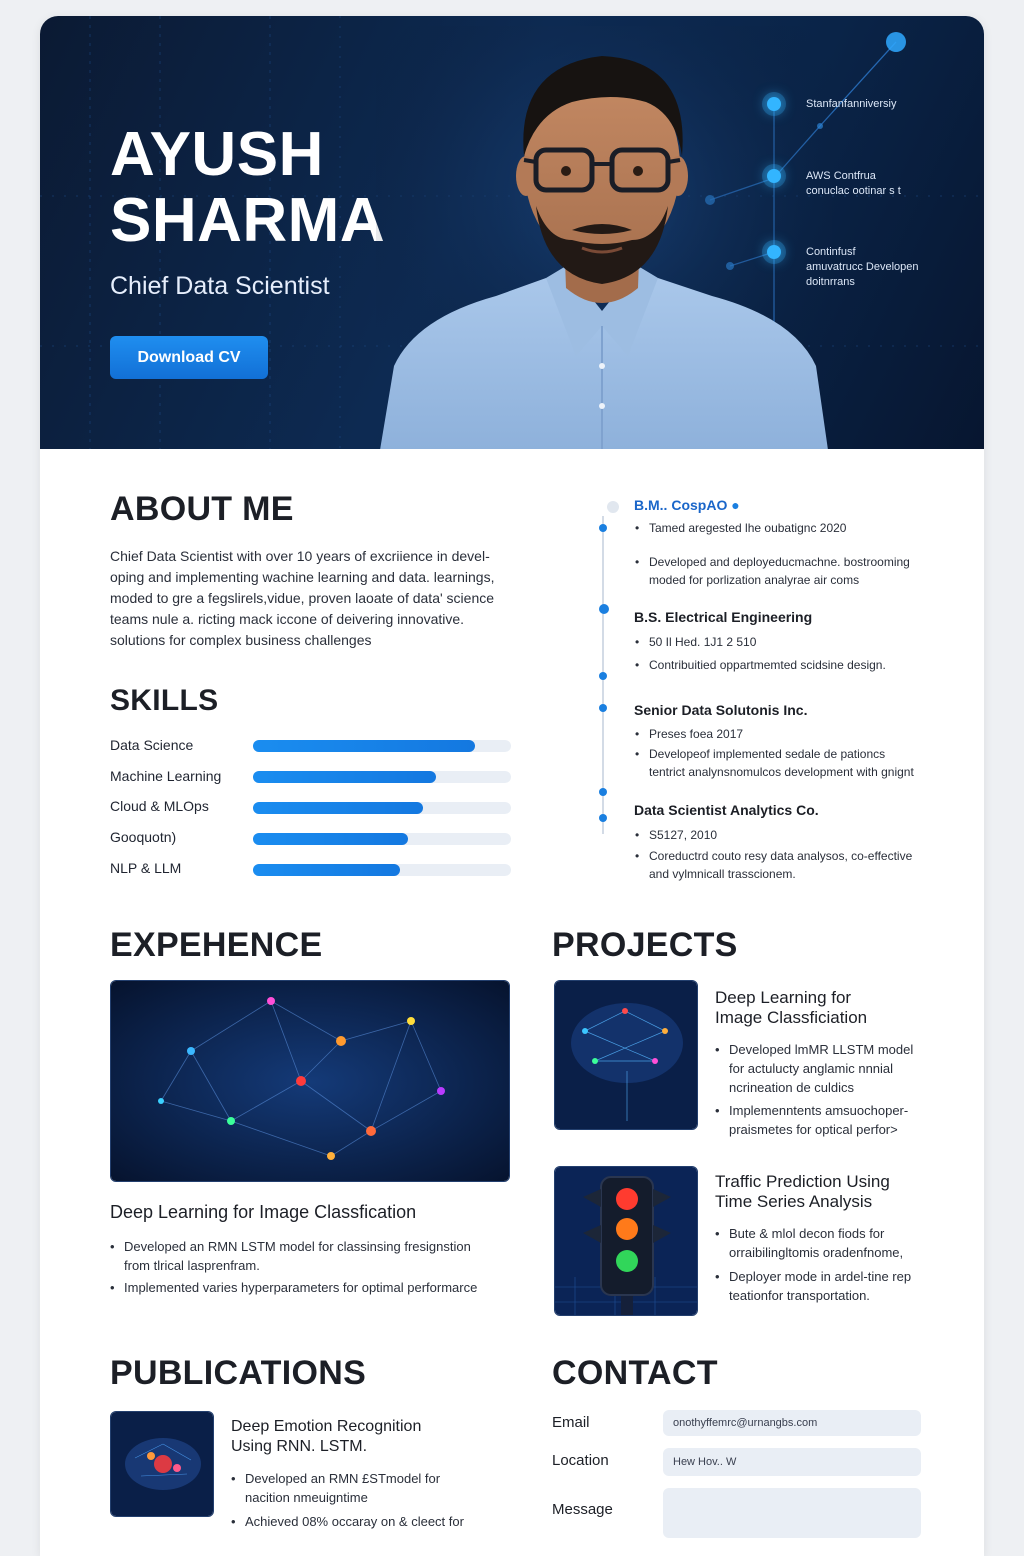  Describe the element at coordinates (582, 1509) in the screenshot. I see `message-label: Message` at that location.